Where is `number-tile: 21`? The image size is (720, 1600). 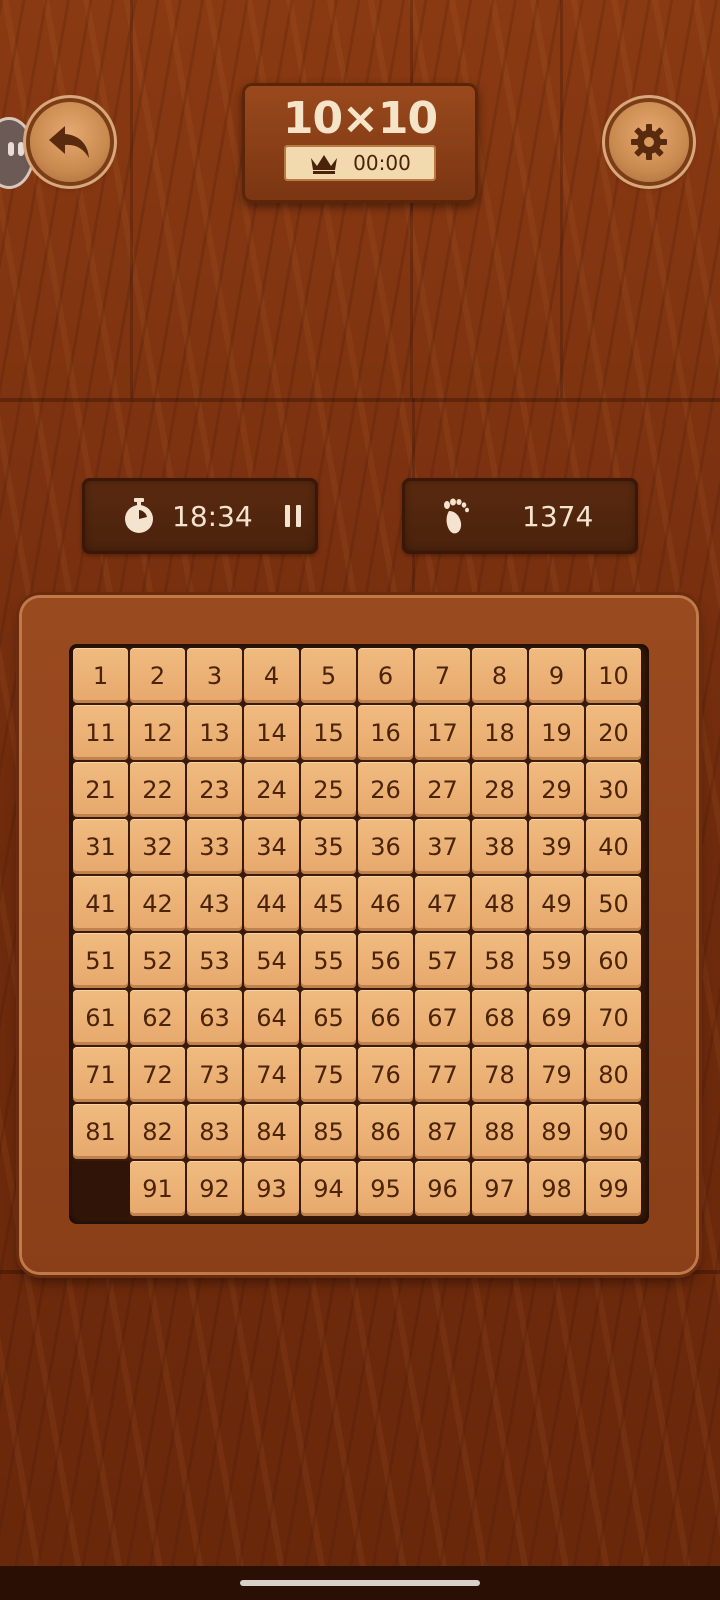 number-tile: 21 is located at coordinates (100, 789).